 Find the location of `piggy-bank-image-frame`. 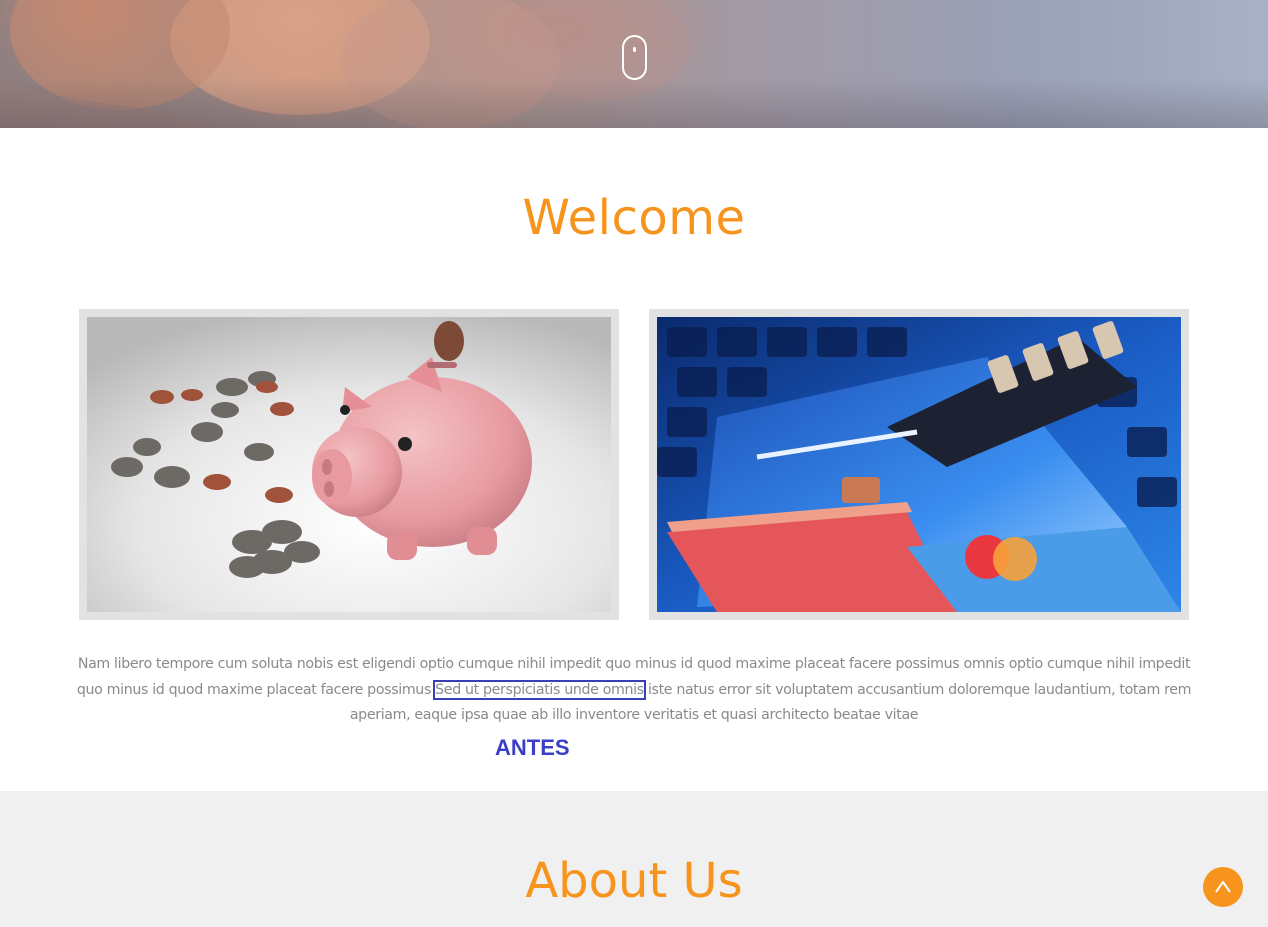

piggy-bank-image-frame is located at coordinates (349, 464).